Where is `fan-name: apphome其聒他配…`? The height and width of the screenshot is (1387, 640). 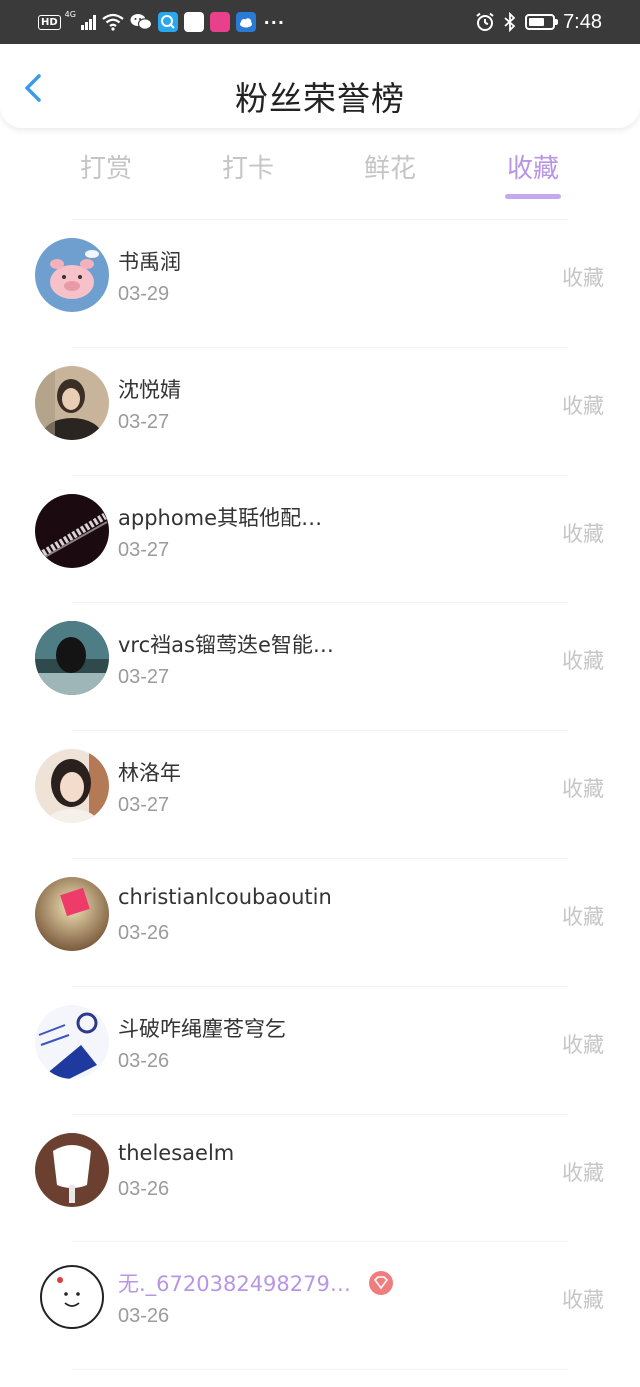
fan-name: apphome其聒他配… is located at coordinates (220, 517).